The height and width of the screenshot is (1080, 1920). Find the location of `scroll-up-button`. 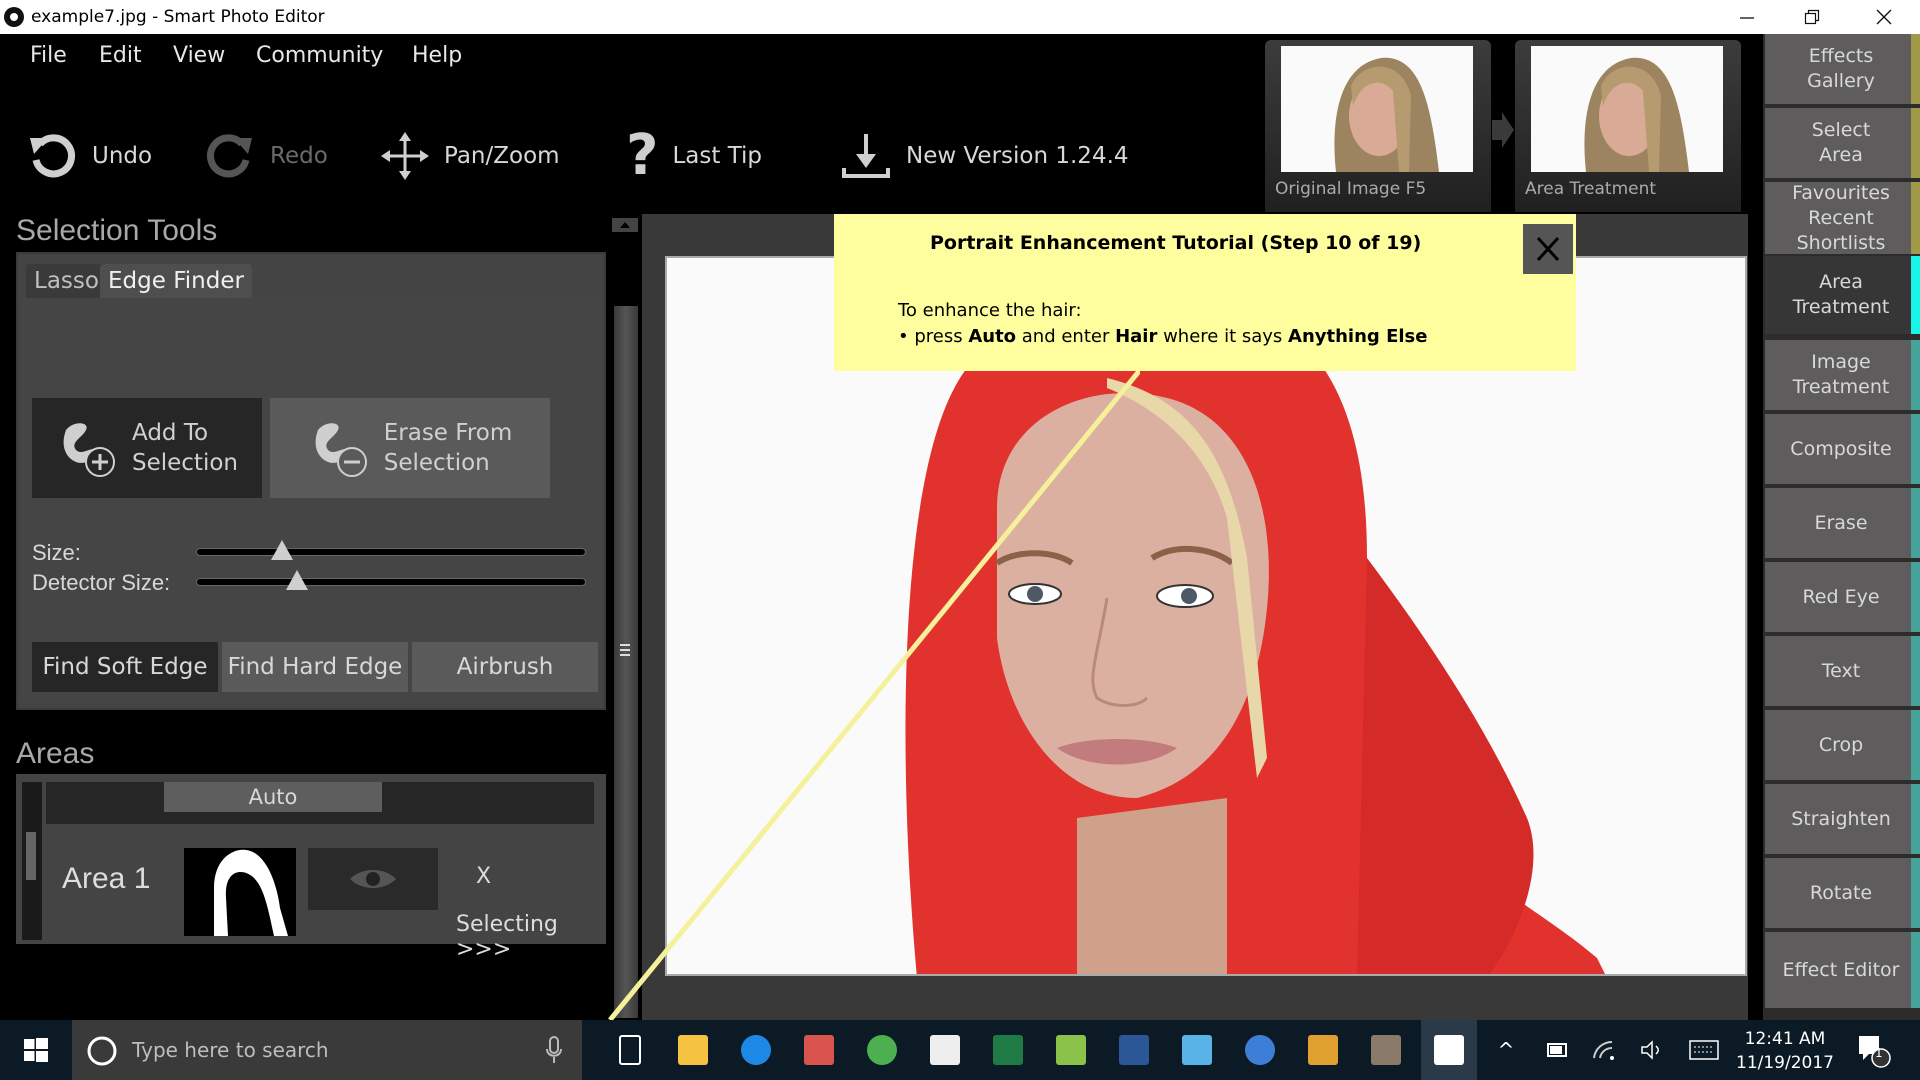

scroll-up-button is located at coordinates (625, 225).